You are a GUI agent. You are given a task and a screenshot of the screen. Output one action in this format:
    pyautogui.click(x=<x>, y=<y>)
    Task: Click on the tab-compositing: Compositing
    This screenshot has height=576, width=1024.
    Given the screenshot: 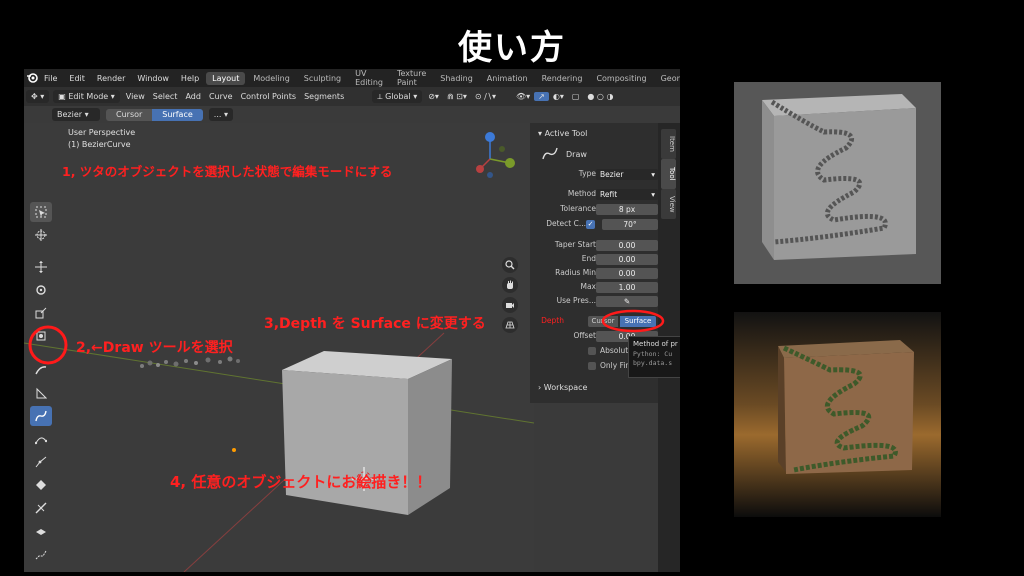 What is the action you would take?
    pyautogui.click(x=621, y=78)
    